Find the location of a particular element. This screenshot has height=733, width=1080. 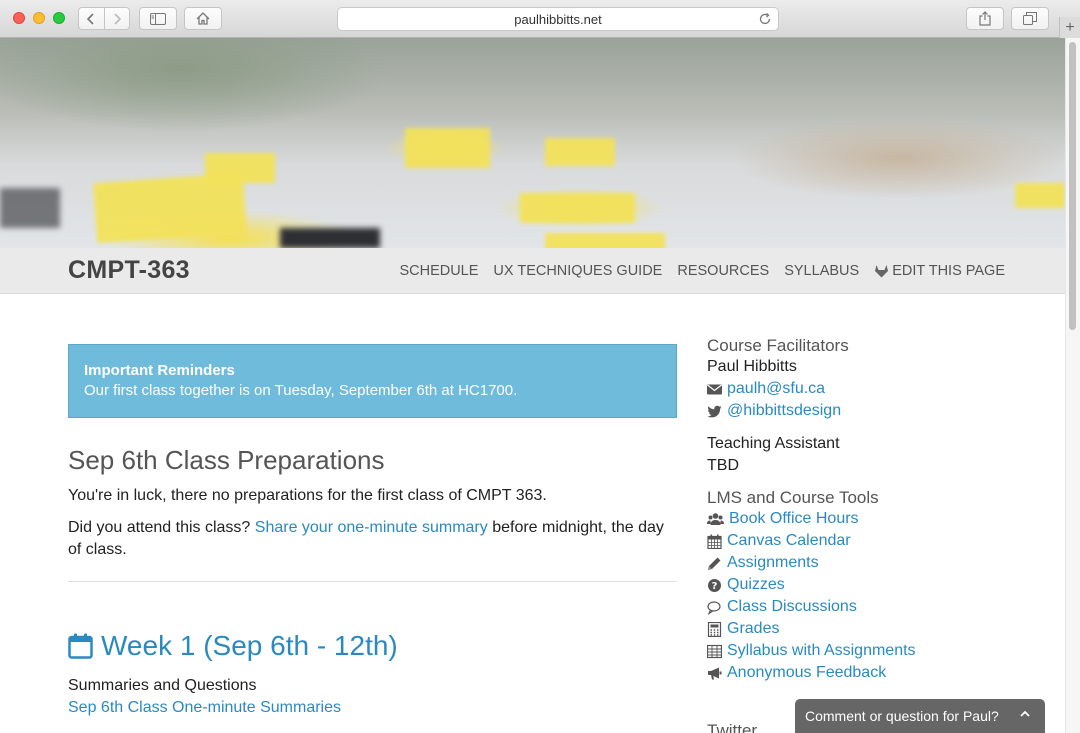

summaries-label: Summaries and Questions is located at coordinates (162, 685).